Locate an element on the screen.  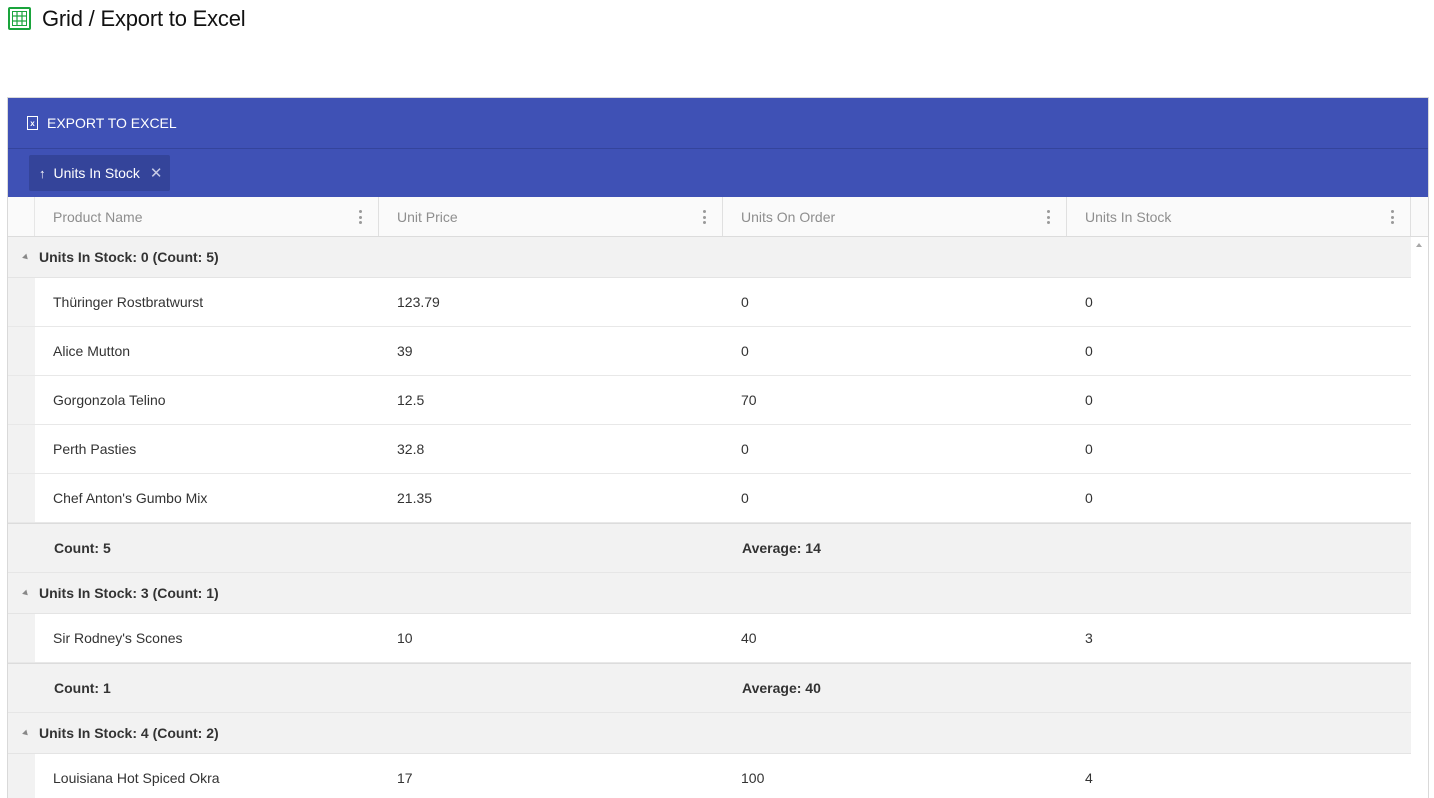
footer-average: Average: 40 is located at coordinates (781, 688).